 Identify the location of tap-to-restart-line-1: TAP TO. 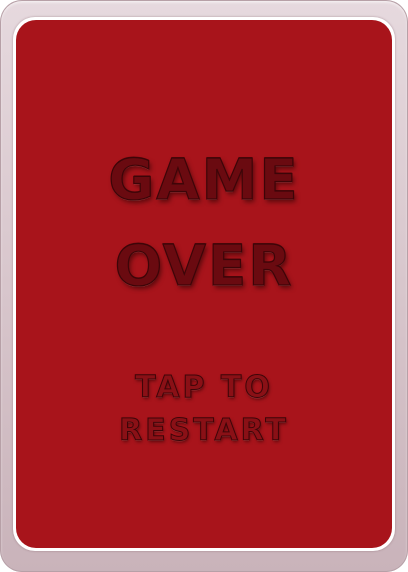
(204, 388).